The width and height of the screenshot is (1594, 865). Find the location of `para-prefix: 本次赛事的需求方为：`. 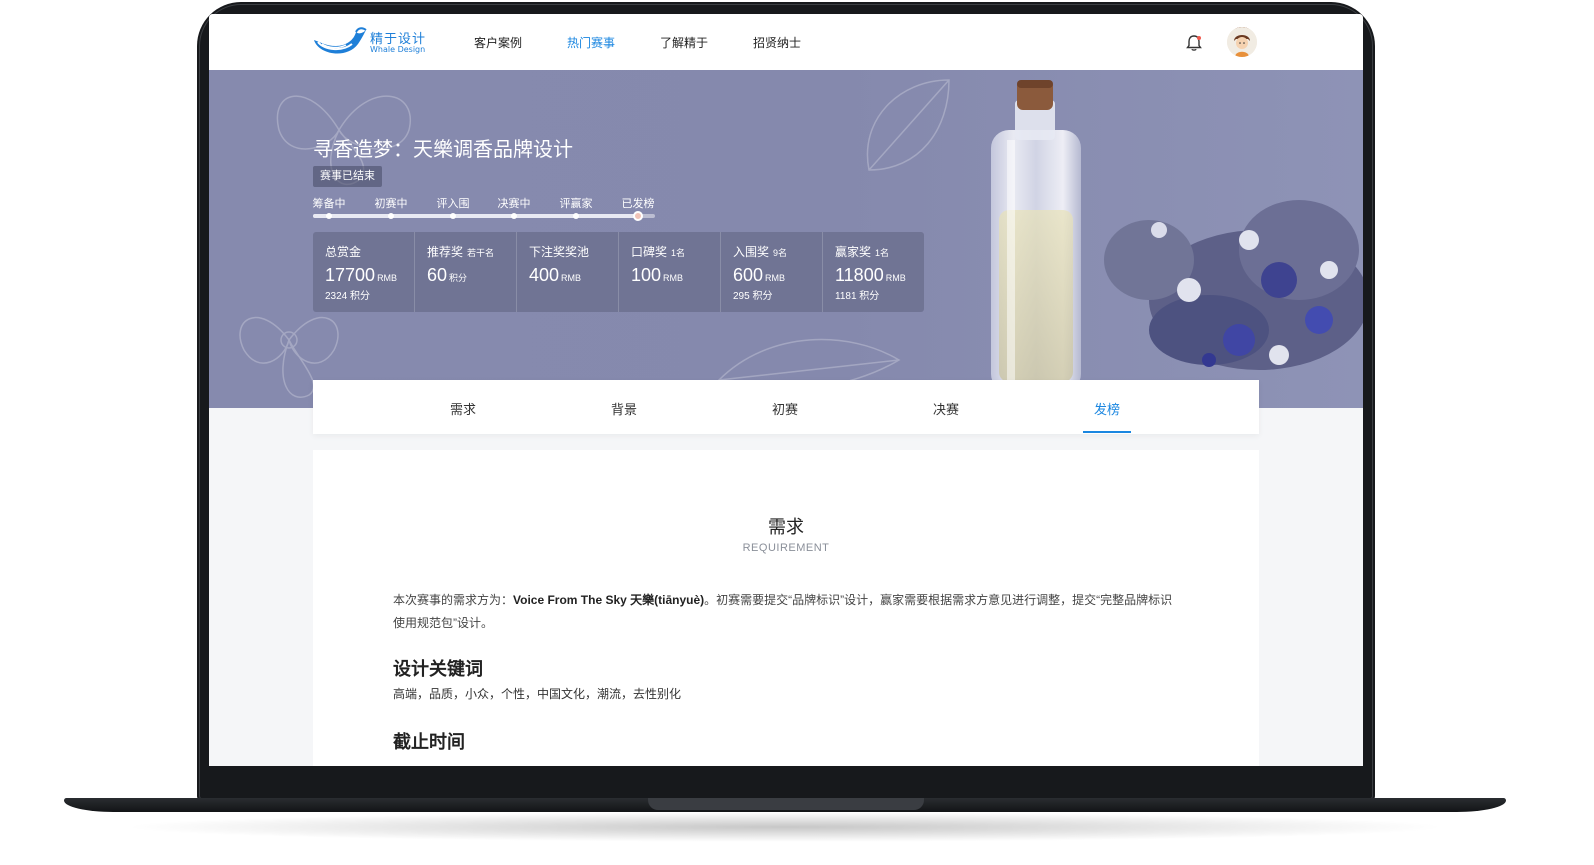

para-prefix: 本次赛事的需求方为： is located at coordinates (453, 600).